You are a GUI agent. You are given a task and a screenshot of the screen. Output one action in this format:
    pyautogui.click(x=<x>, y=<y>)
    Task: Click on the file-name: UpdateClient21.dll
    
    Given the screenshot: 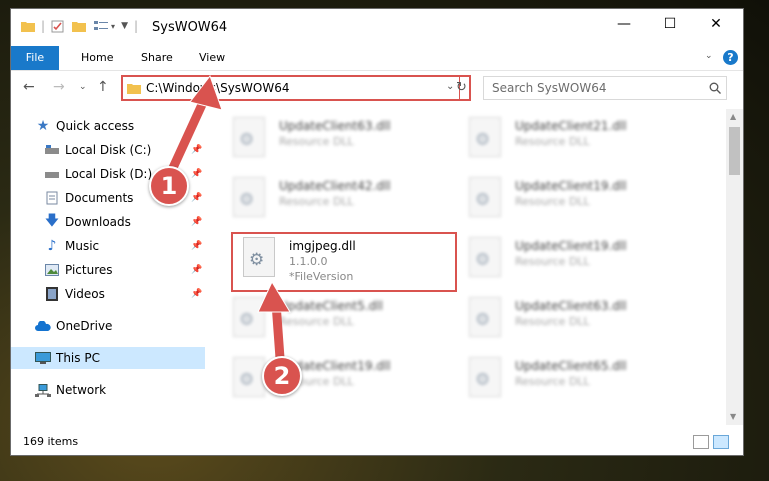 What is the action you would take?
    pyautogui.click(x=571, y=126)
    